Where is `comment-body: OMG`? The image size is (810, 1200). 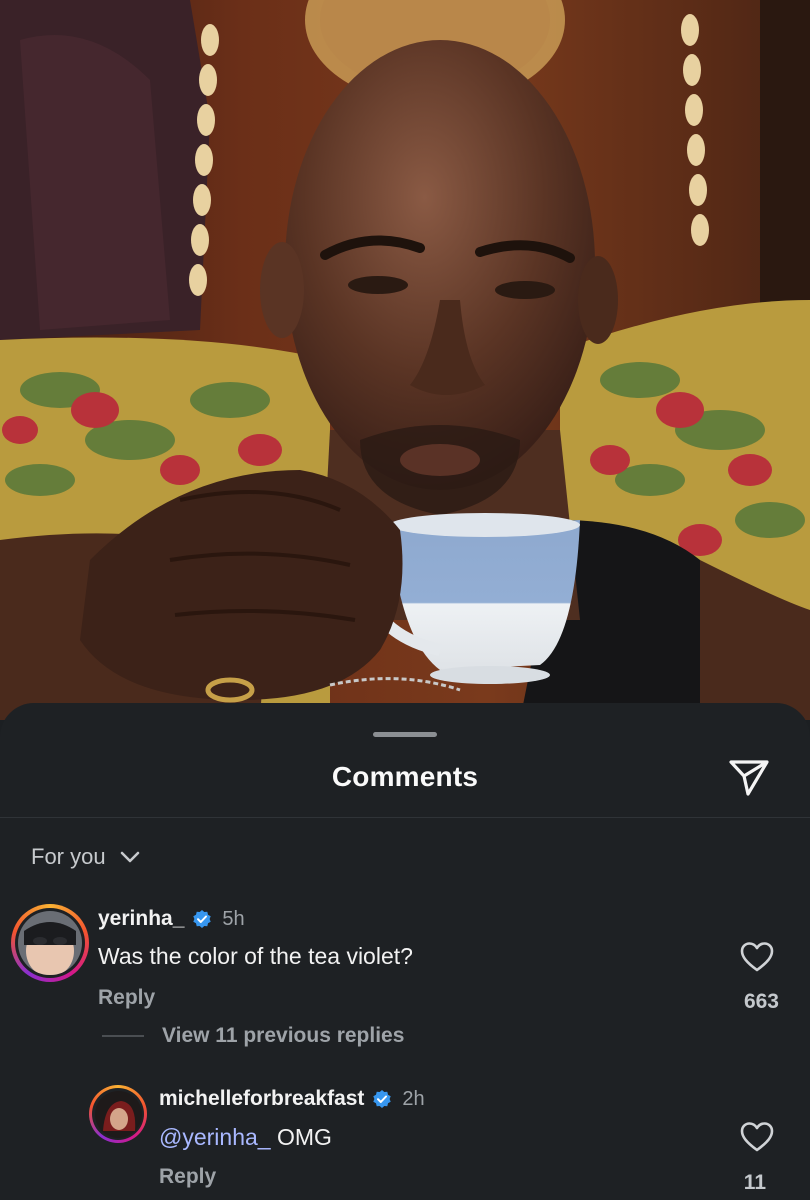
comment-body: OMG is located at coordinates (301, 1137).